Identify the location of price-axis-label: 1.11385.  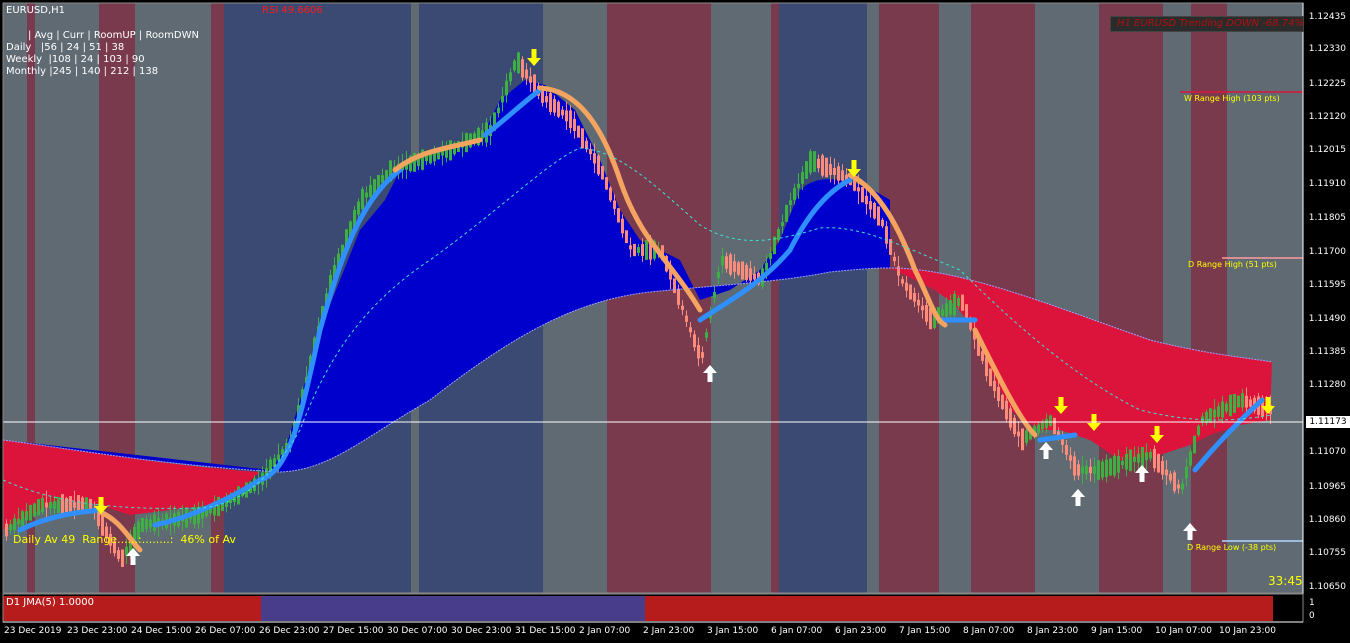
(1327, 352).